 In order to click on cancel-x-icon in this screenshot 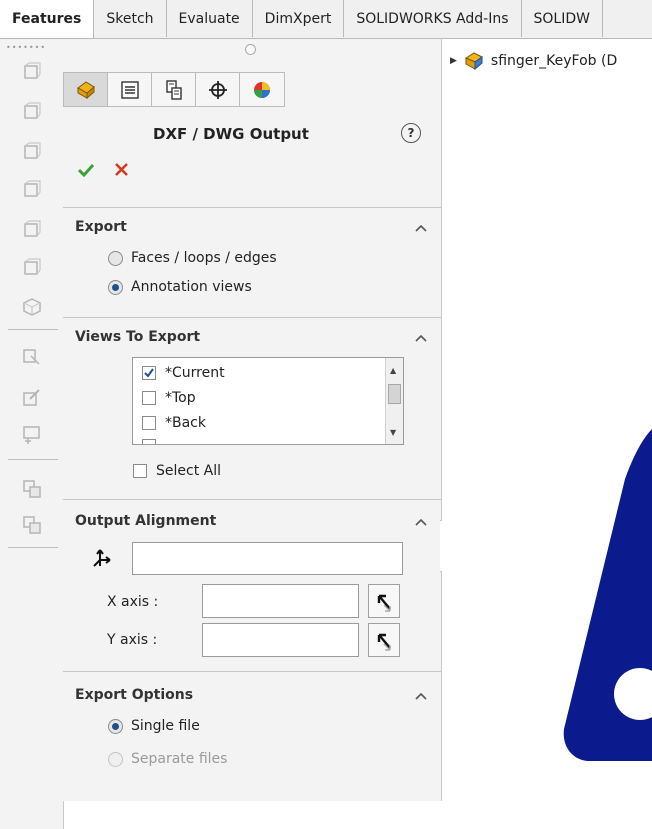, I will do `click(121, 169)`.